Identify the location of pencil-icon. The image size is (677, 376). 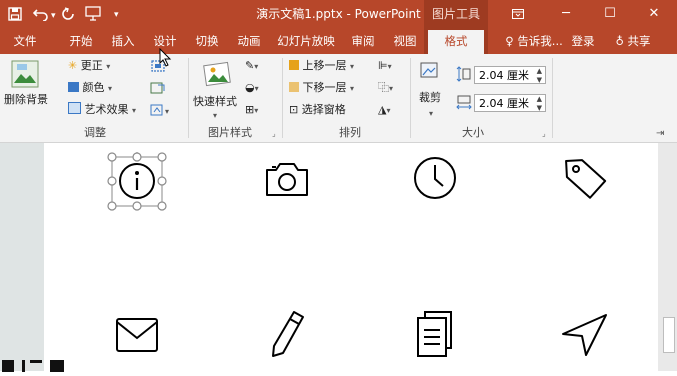
(288, 334).